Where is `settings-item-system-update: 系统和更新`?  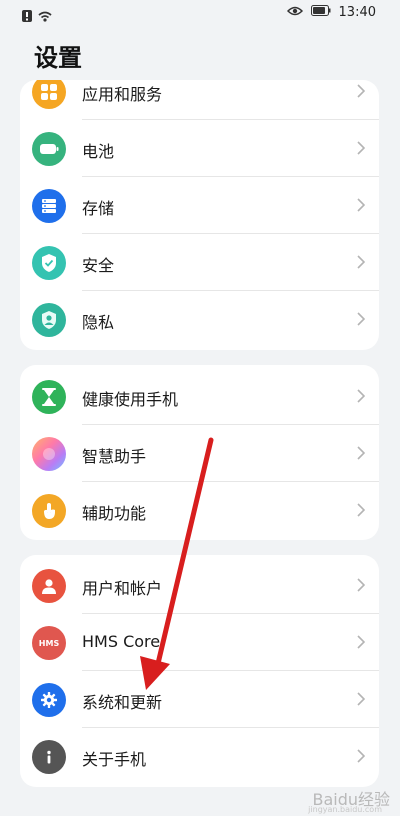
settings-item-system-update: 系统和更新 is located at coordinates (199, 699).